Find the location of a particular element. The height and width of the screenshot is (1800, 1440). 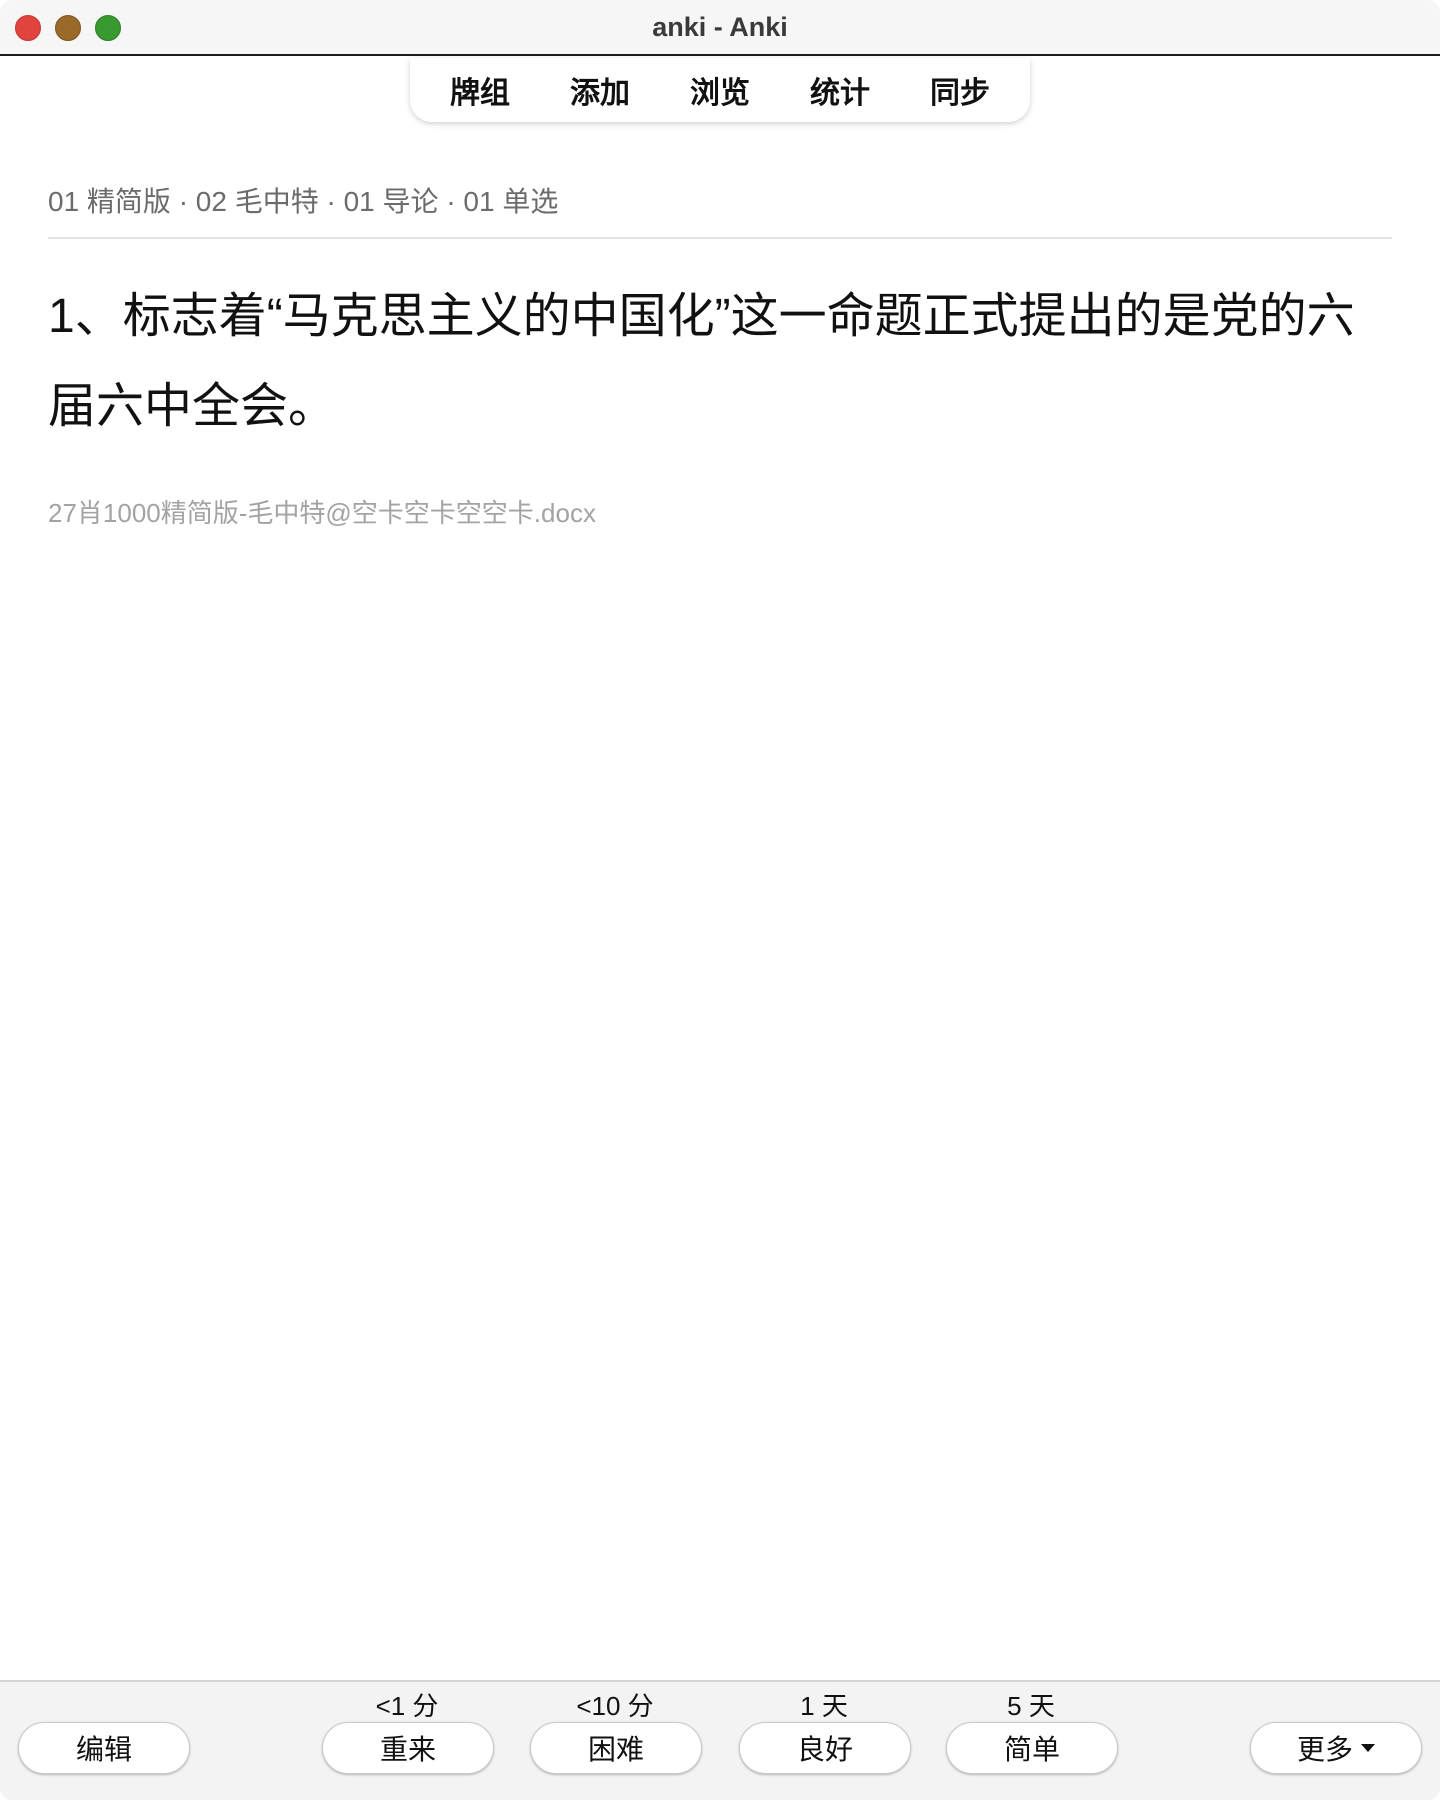

hard-button: 困难 is located at coordinates (616, 1748).